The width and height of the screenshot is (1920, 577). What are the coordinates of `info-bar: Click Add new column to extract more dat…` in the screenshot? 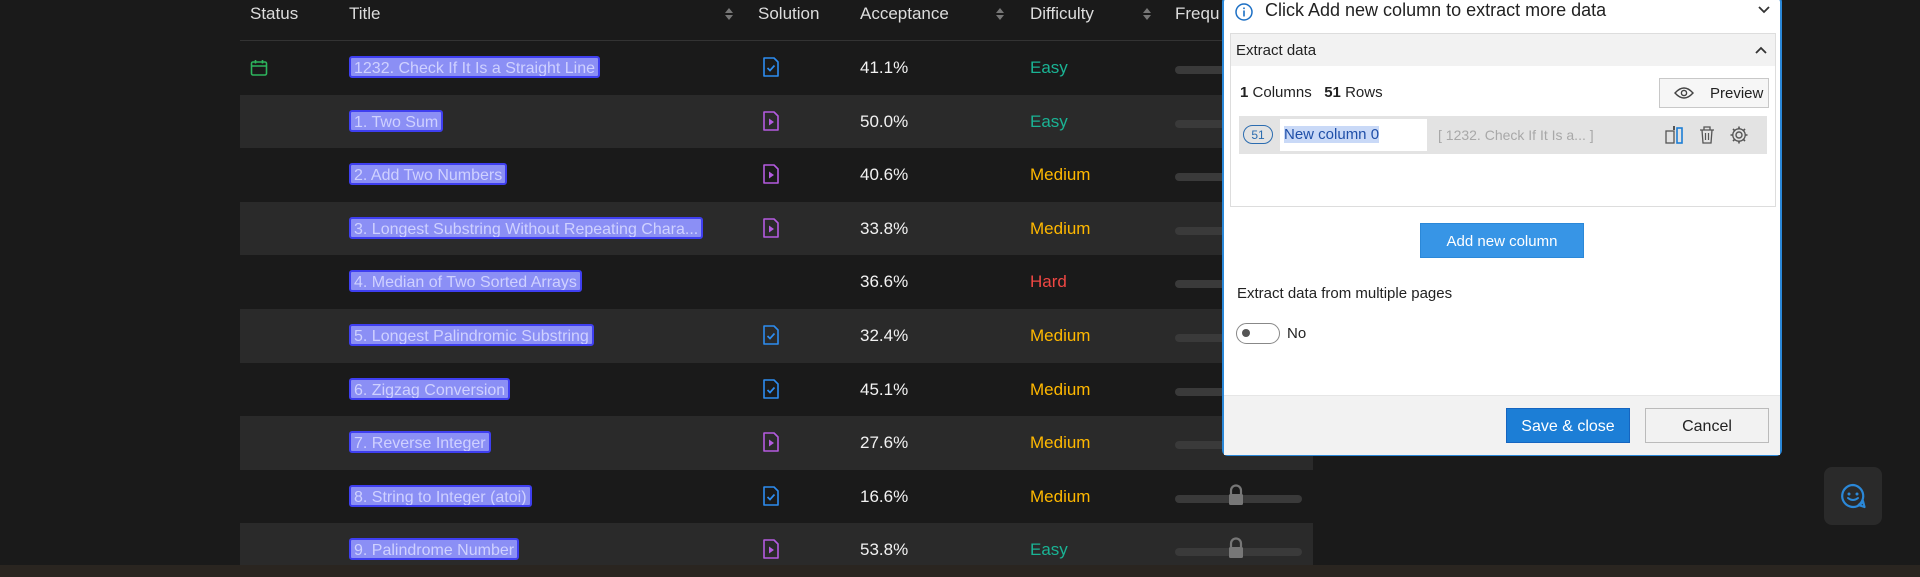 It's located at (1502, 13).